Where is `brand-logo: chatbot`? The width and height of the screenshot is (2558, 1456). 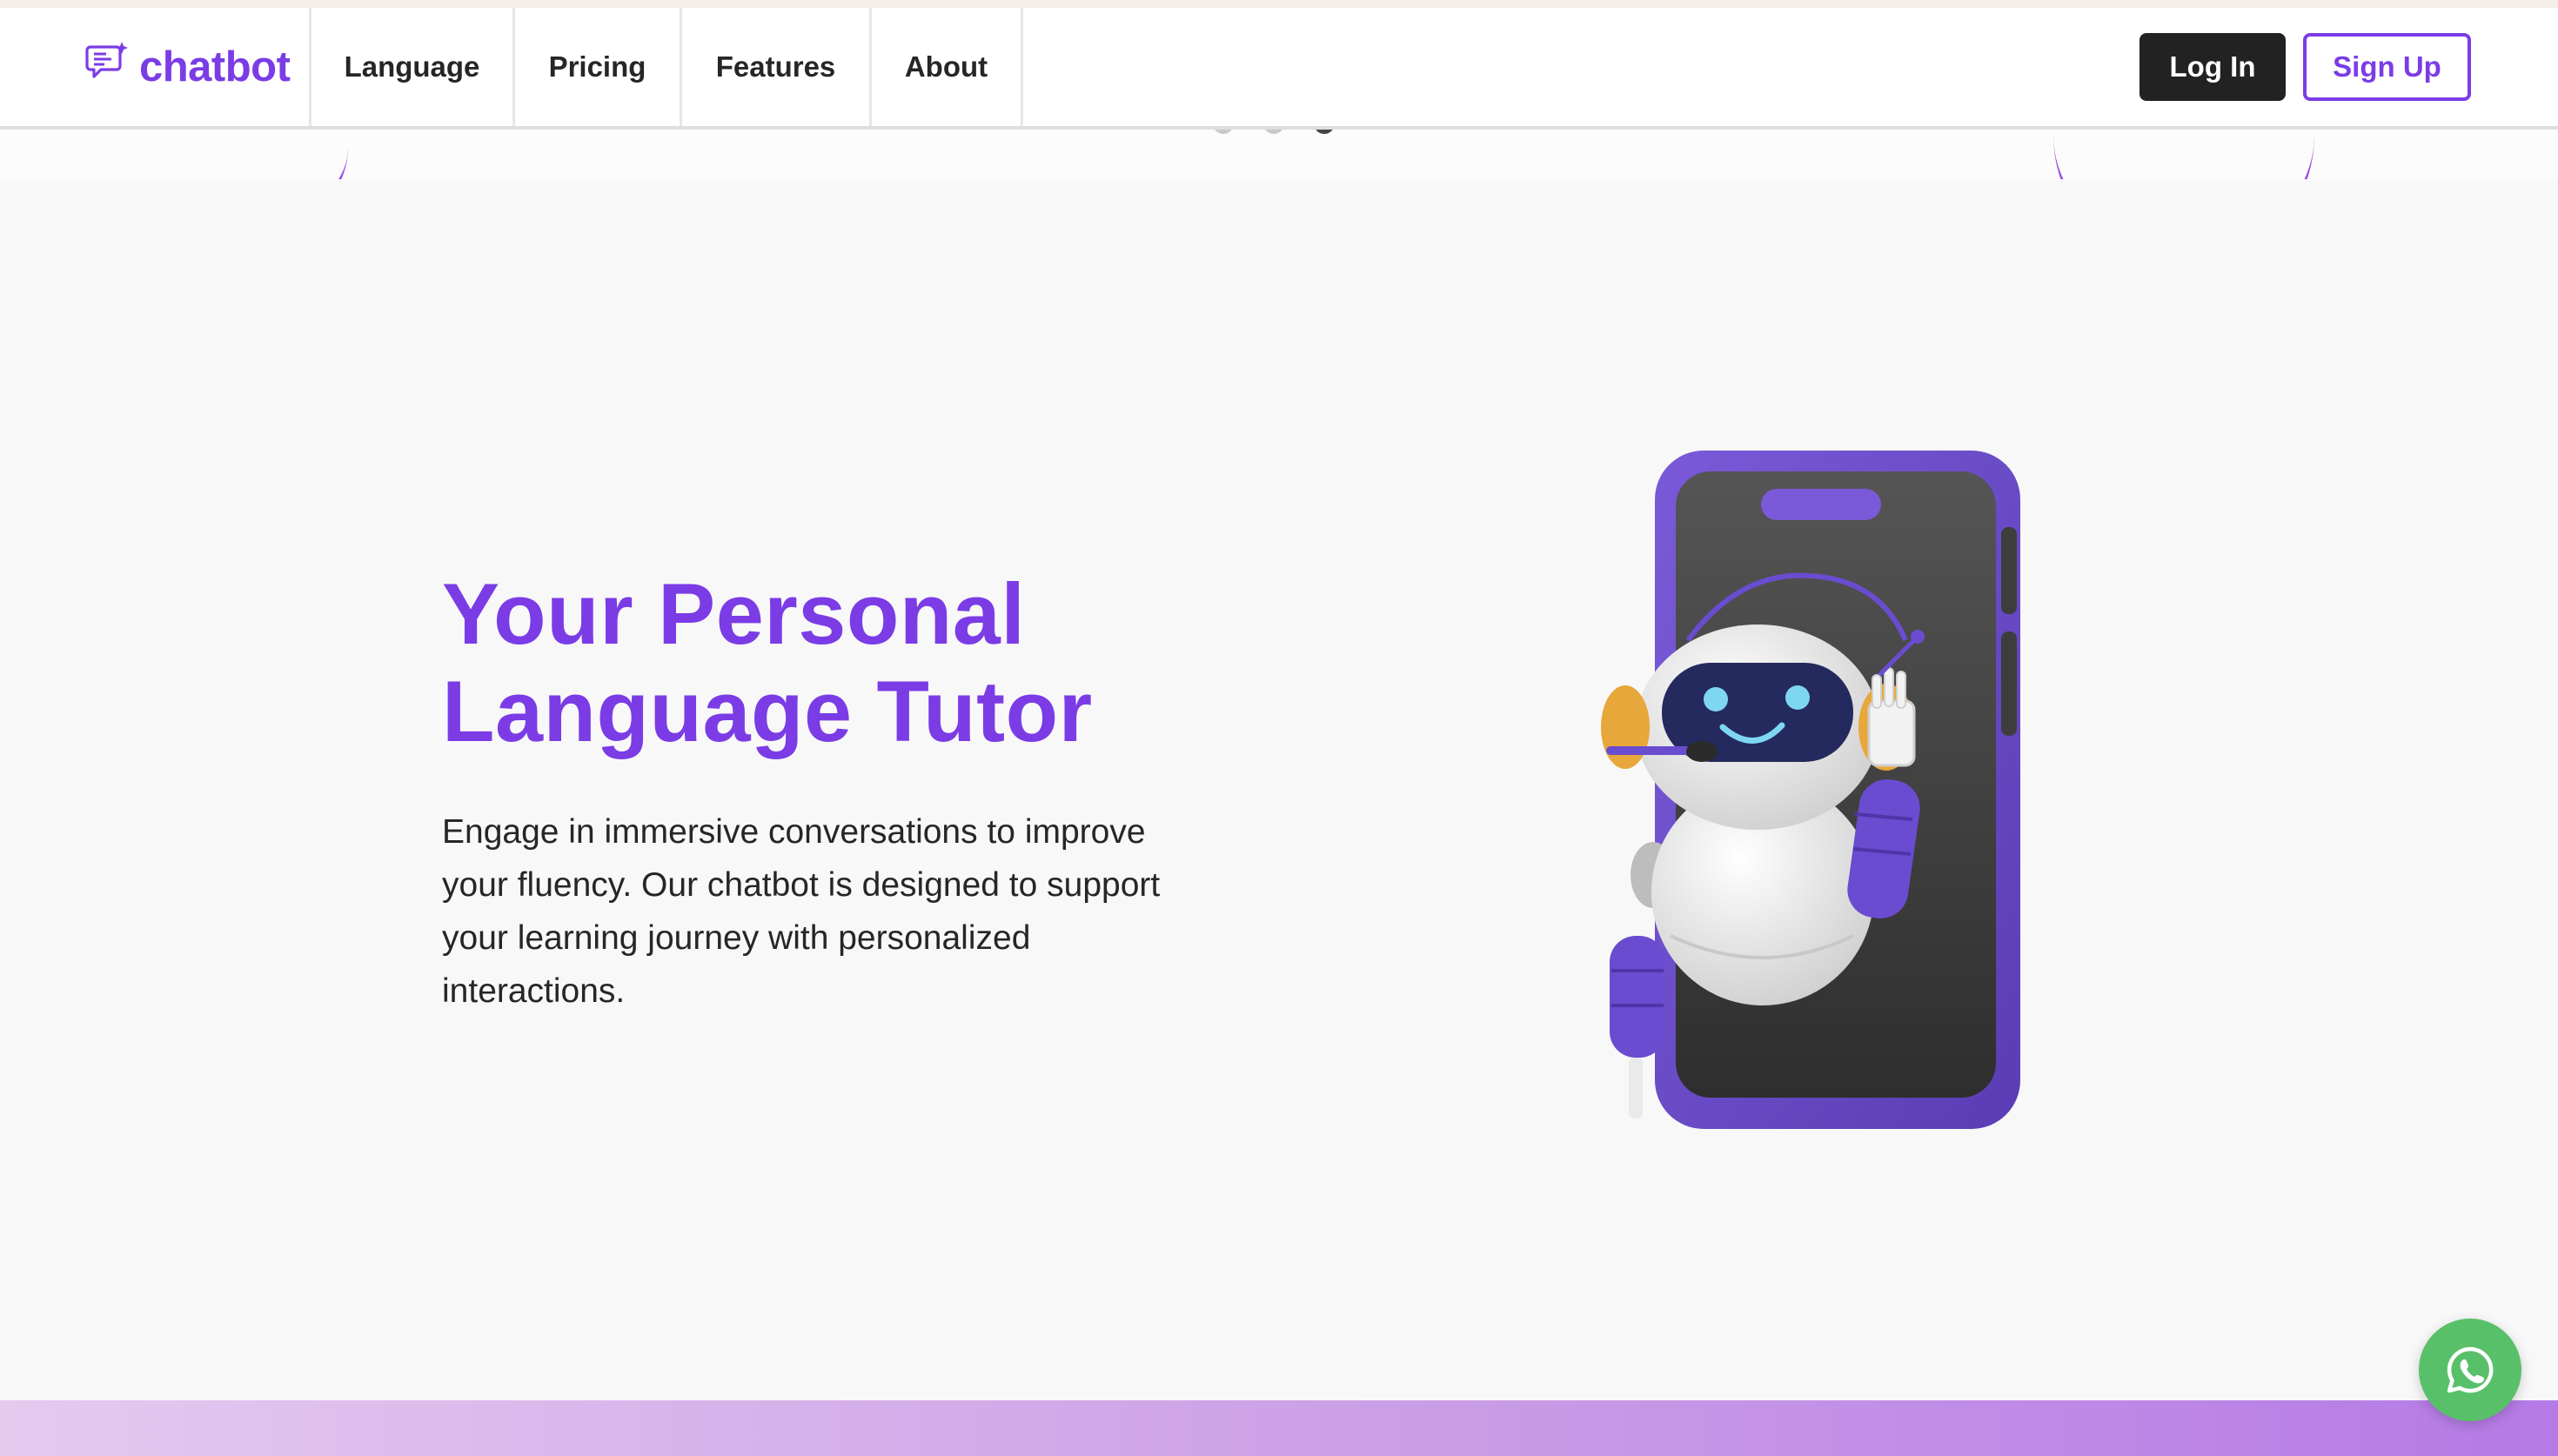
brand-logo: chatbot is located at coordinates (155, 67).